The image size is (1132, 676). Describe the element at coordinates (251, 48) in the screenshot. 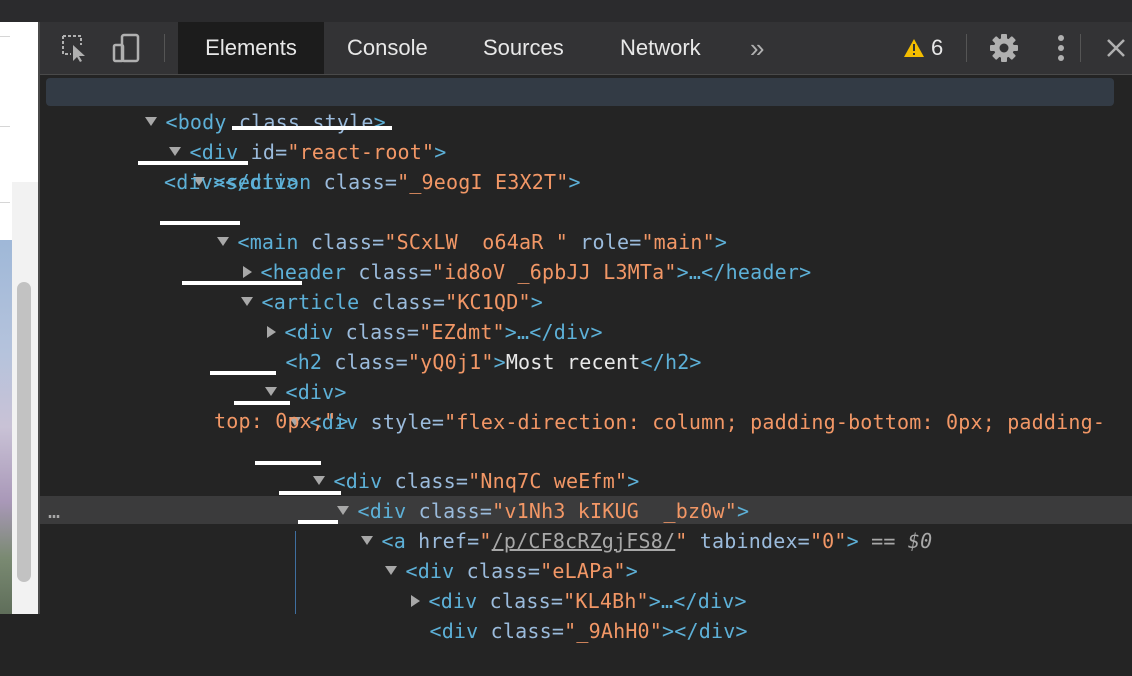

I see `tab-elements: Elements` at that location.